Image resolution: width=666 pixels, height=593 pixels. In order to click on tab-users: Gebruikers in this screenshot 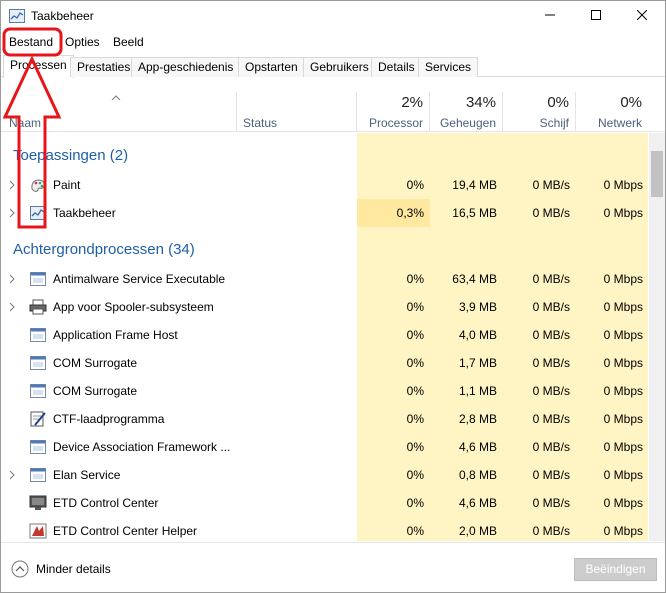, I will do `click(339, 67)`.